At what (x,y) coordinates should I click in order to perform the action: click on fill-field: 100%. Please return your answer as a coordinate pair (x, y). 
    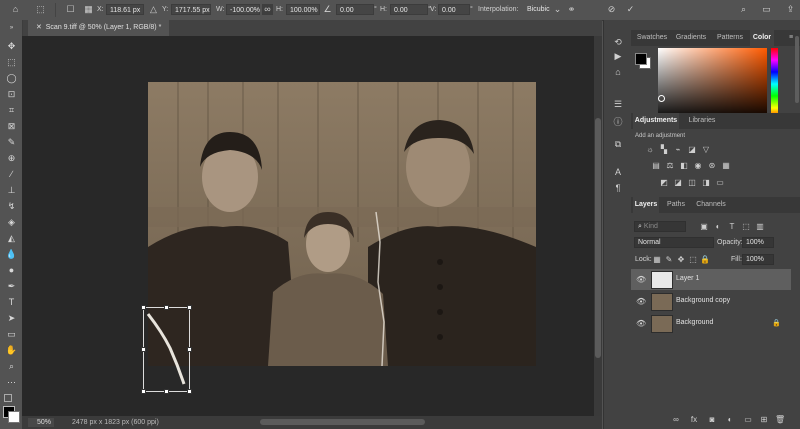
    Looking at the image, I should click on (758, 259).